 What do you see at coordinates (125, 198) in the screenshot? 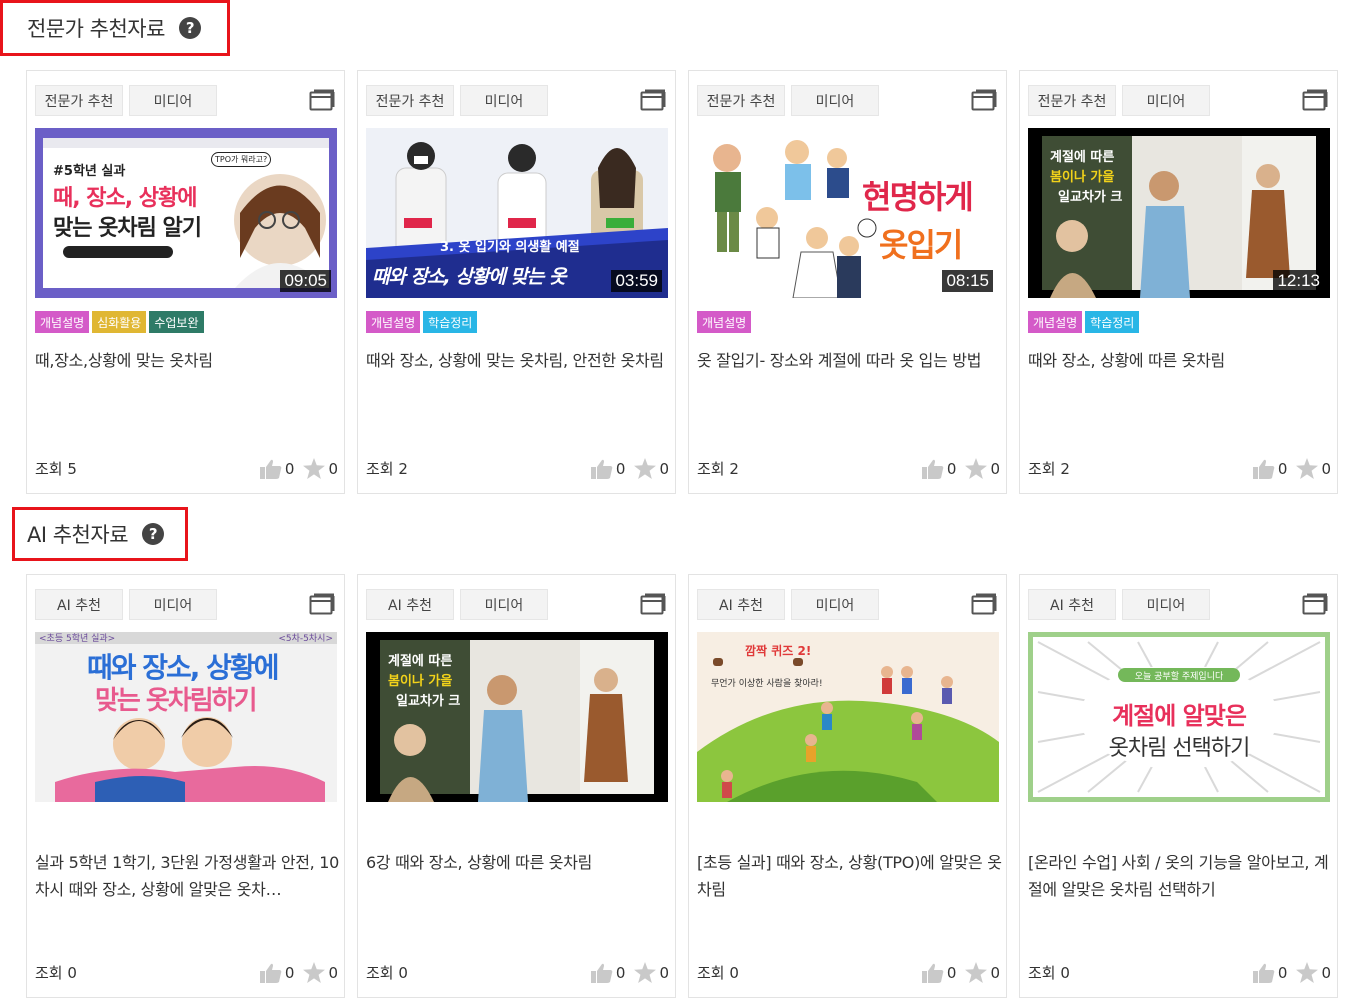
I see `thumbnail-headline: 때, 장소, 상황에` at bounding box center [125, 198].